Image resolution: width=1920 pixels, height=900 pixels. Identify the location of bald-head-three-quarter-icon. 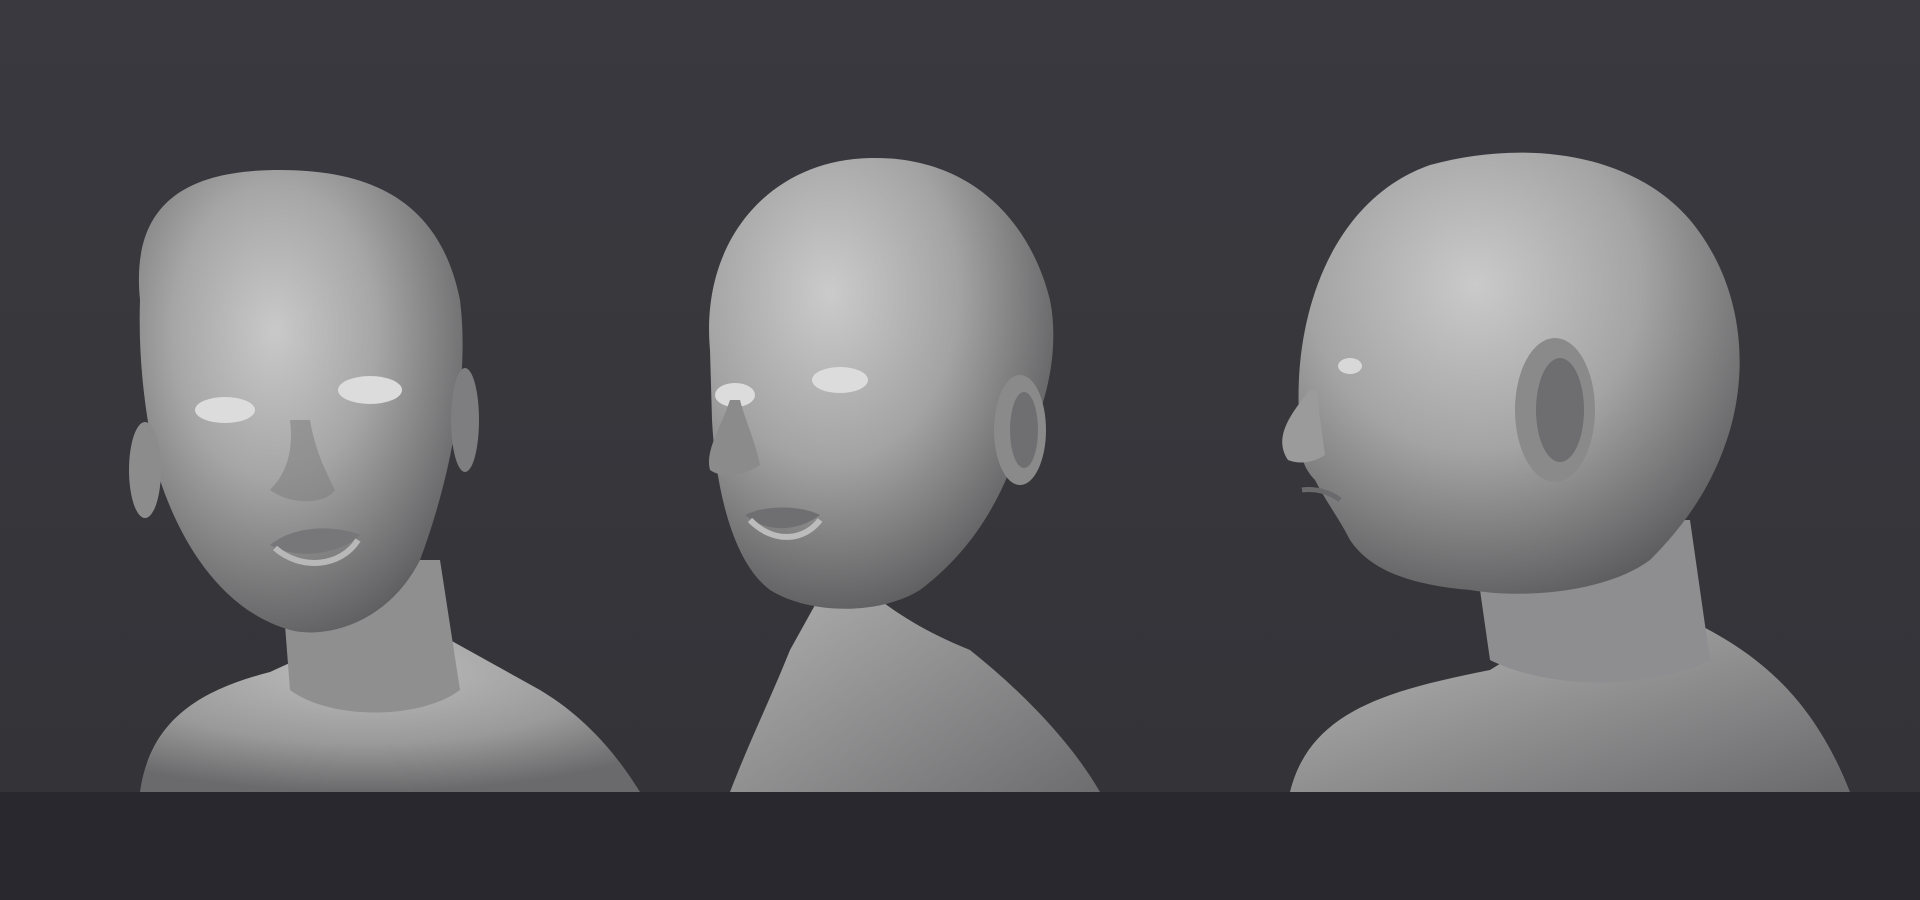
(904, 474).